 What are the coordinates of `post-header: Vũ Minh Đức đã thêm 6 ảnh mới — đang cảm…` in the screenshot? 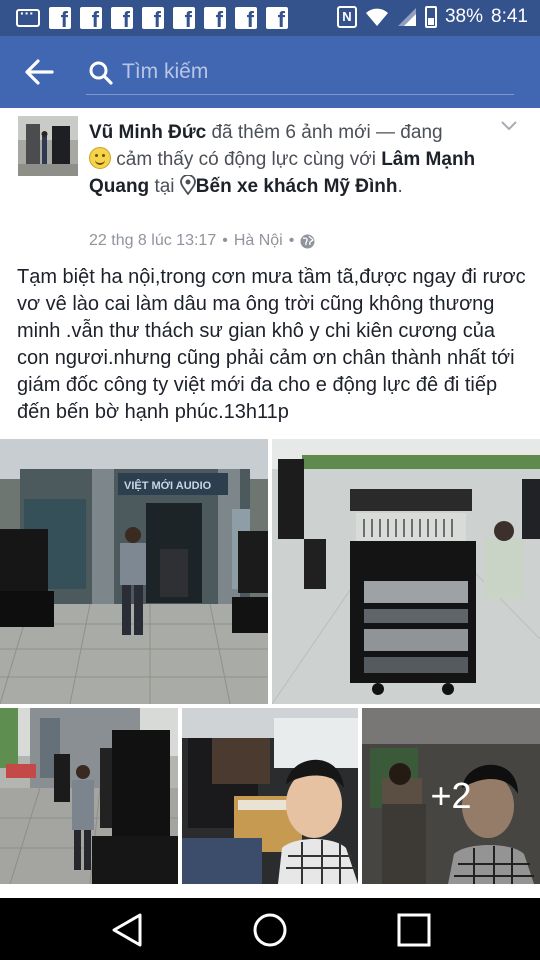 It's located at (289, 159).